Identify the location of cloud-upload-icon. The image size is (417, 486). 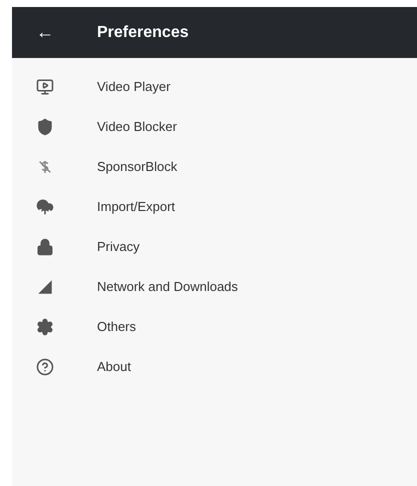
(45, 207).